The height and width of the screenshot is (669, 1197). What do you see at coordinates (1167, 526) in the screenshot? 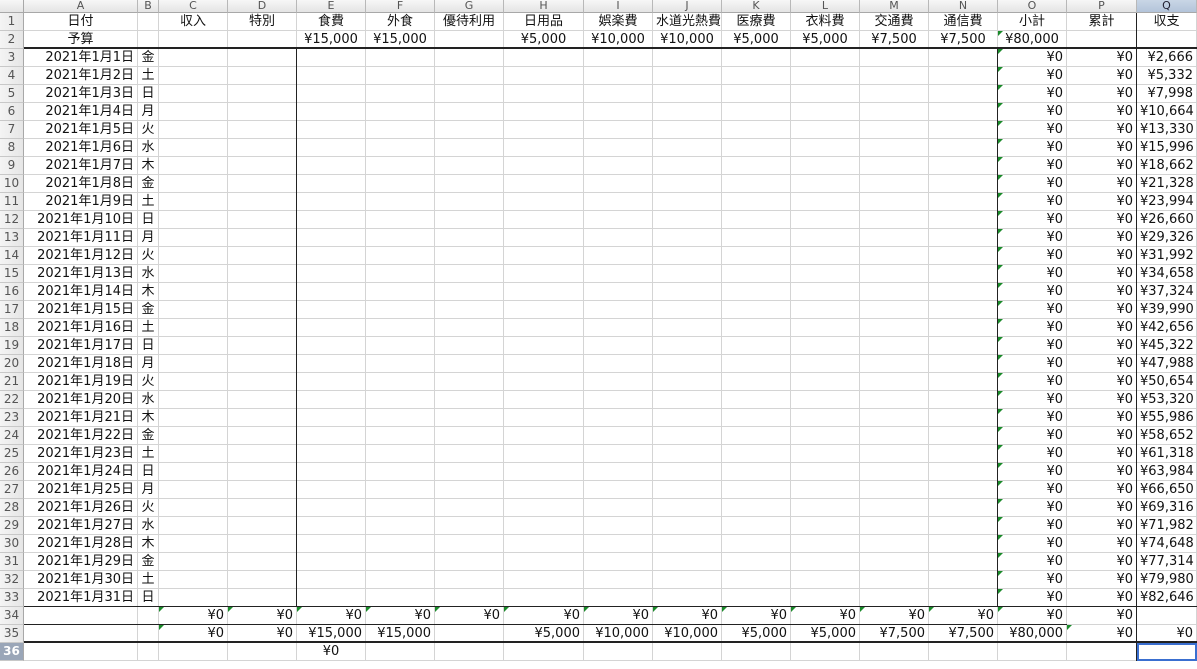
I see `cell-q29: ¥71,982` at bounding box center [1167, 526].